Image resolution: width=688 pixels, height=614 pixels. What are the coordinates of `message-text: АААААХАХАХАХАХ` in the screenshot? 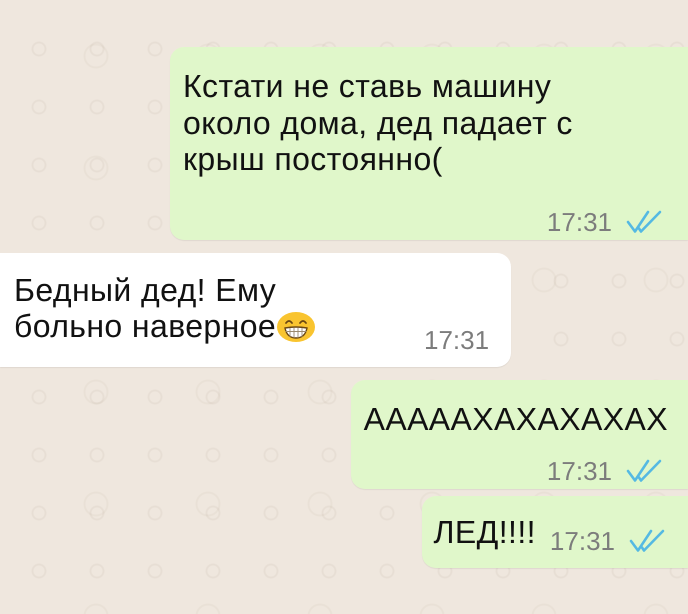 It's located at (516, 418).